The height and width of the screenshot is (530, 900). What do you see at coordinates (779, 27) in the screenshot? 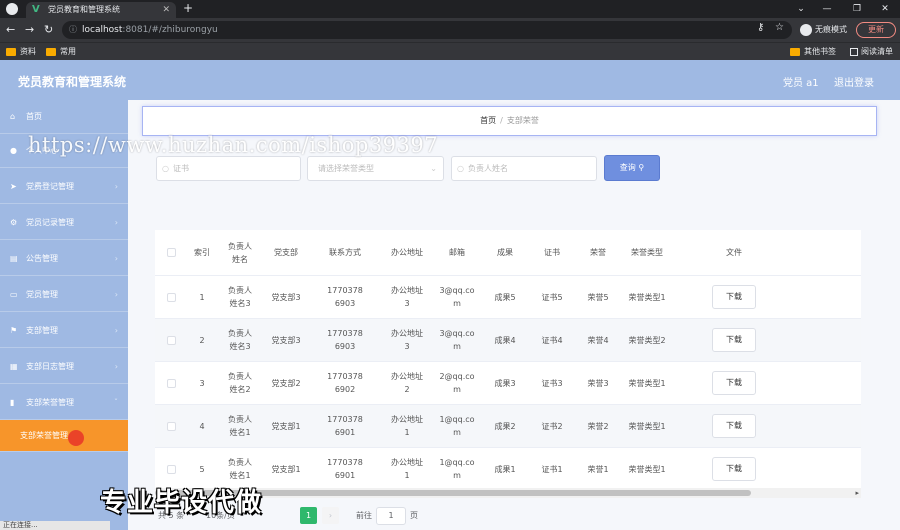
I see `star-icon: ☆` at bounding box center [779, 27].